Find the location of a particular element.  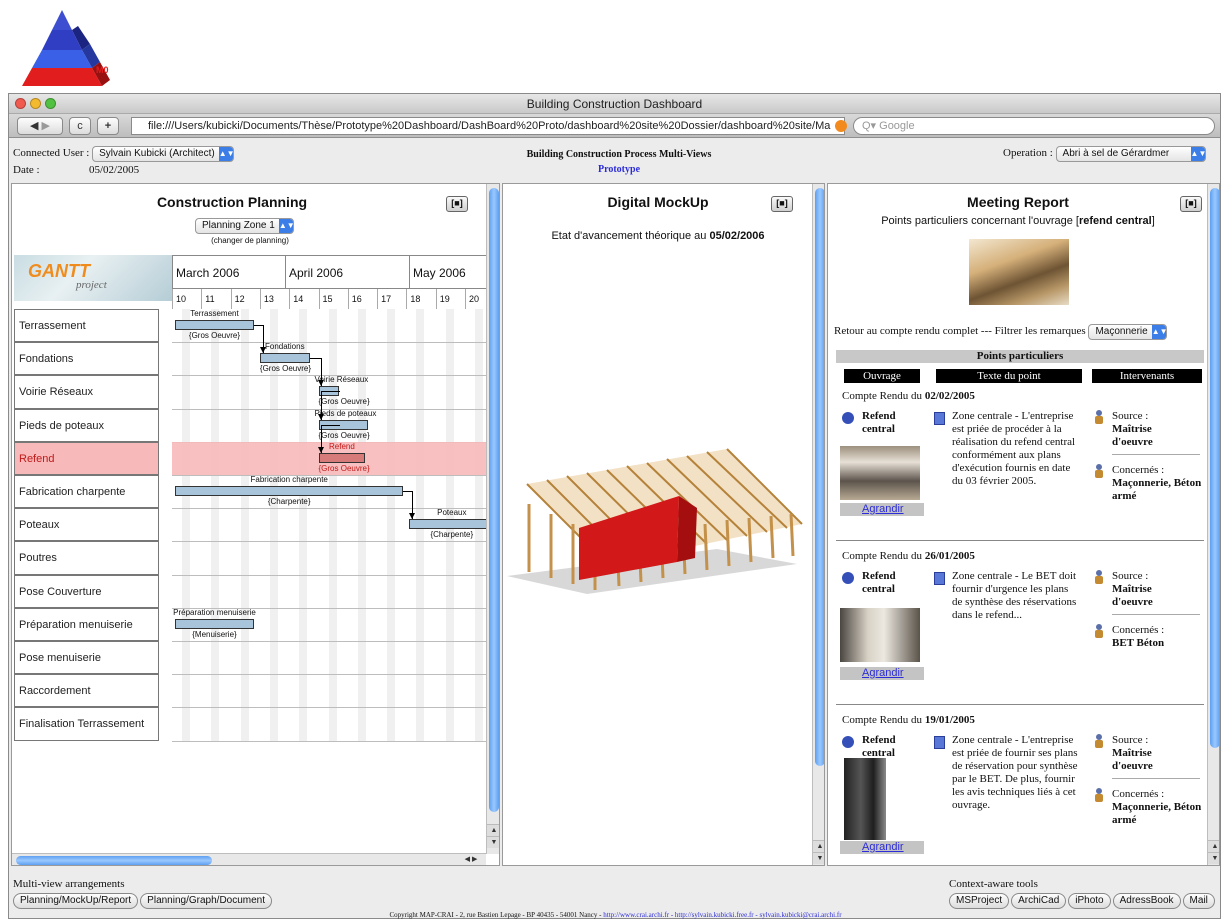

tools-buttons: MSProject ArchiCad iPhoto AdressBook Mail is located at coordinates (1083, 901).